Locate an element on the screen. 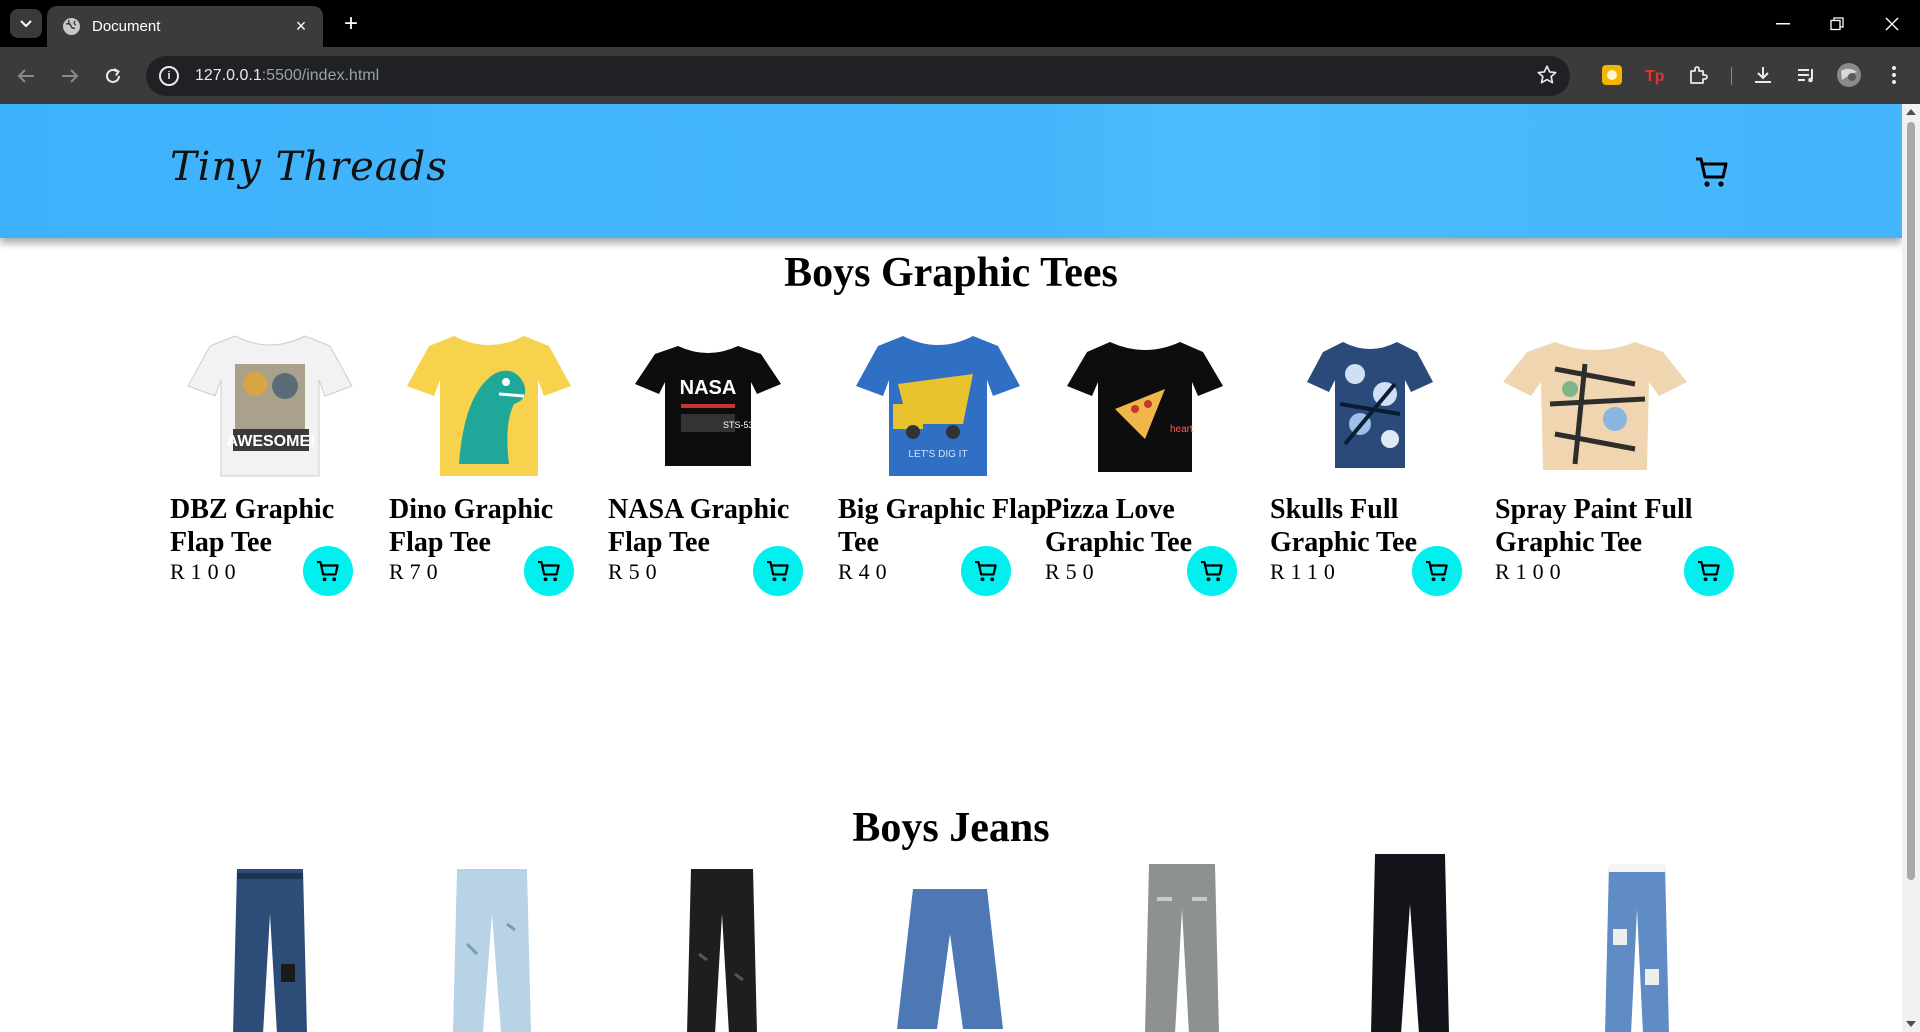  svg-text: LET'S DIG IT is located at coordinates (937, 454).